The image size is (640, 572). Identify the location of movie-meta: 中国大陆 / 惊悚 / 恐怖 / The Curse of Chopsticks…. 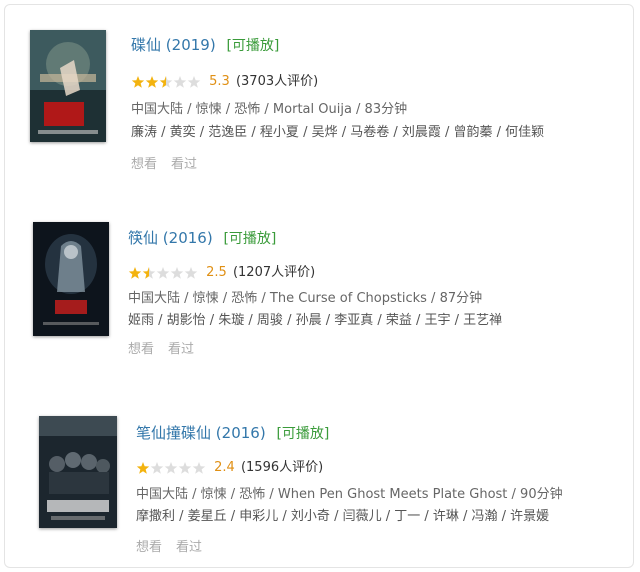
(305, 298).